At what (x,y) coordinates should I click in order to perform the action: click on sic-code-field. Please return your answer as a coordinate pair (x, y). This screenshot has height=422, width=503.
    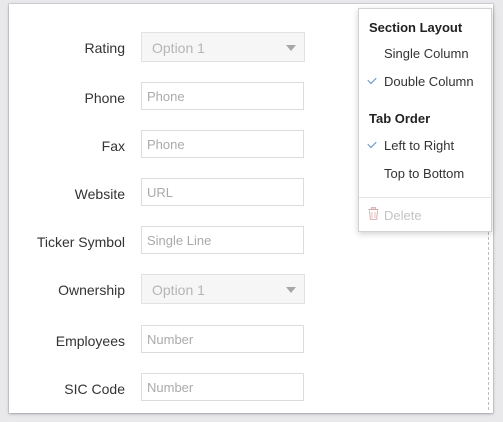
    Looking at the image, I should click on (222, 387).